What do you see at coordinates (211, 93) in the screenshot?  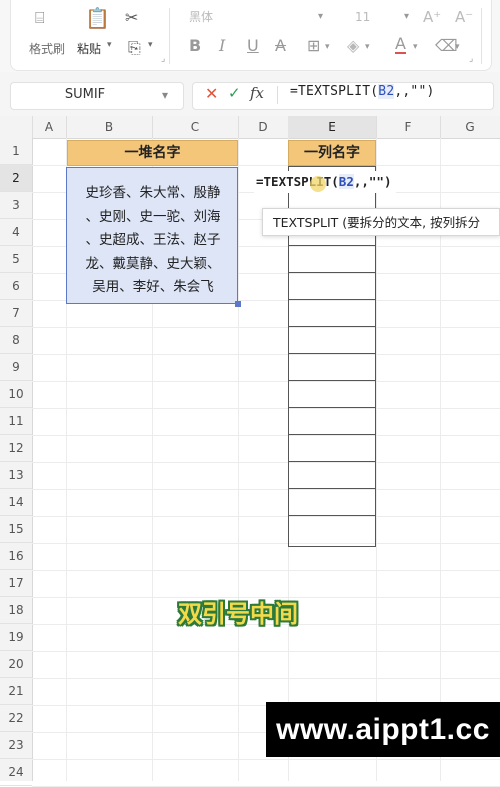 I see `cancel-icon: ✕` at bounding box center [211, 93].